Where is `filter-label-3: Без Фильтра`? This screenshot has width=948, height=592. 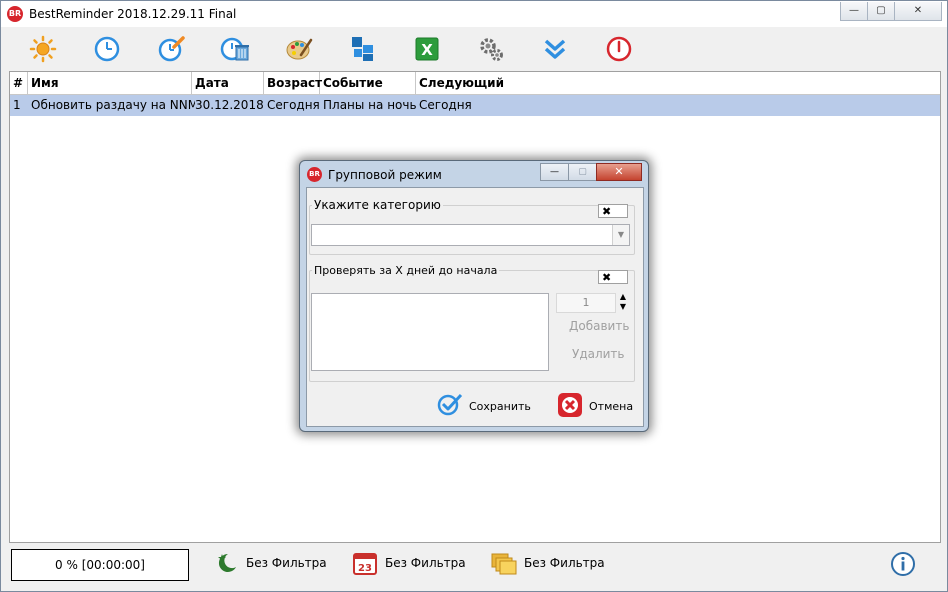
filter-label-3: Без Фильтра is located at coordinates (564, 563).